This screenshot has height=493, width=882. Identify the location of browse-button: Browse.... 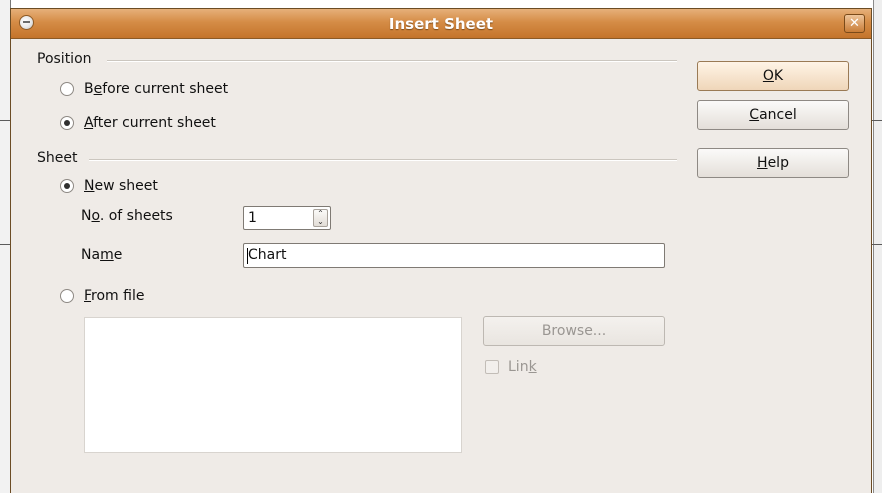
(574, 331).